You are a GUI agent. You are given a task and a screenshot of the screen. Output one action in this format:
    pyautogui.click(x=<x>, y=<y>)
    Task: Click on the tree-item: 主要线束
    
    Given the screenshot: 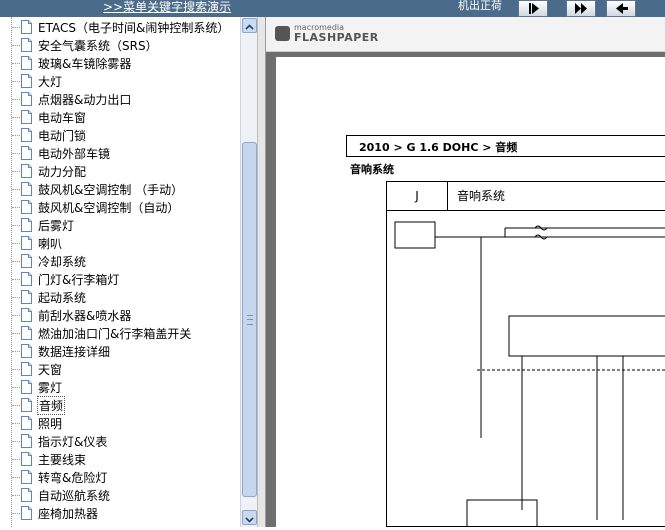 What is the action you would take?
    pyautogui.click(x=126, y=459)
    